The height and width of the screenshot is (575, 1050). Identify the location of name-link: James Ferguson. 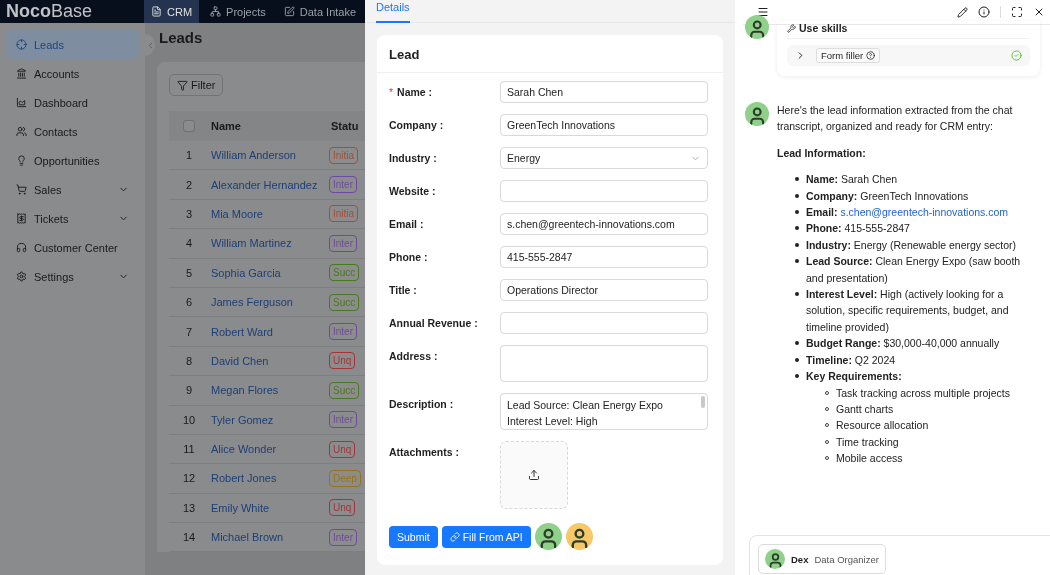
(269, 302).